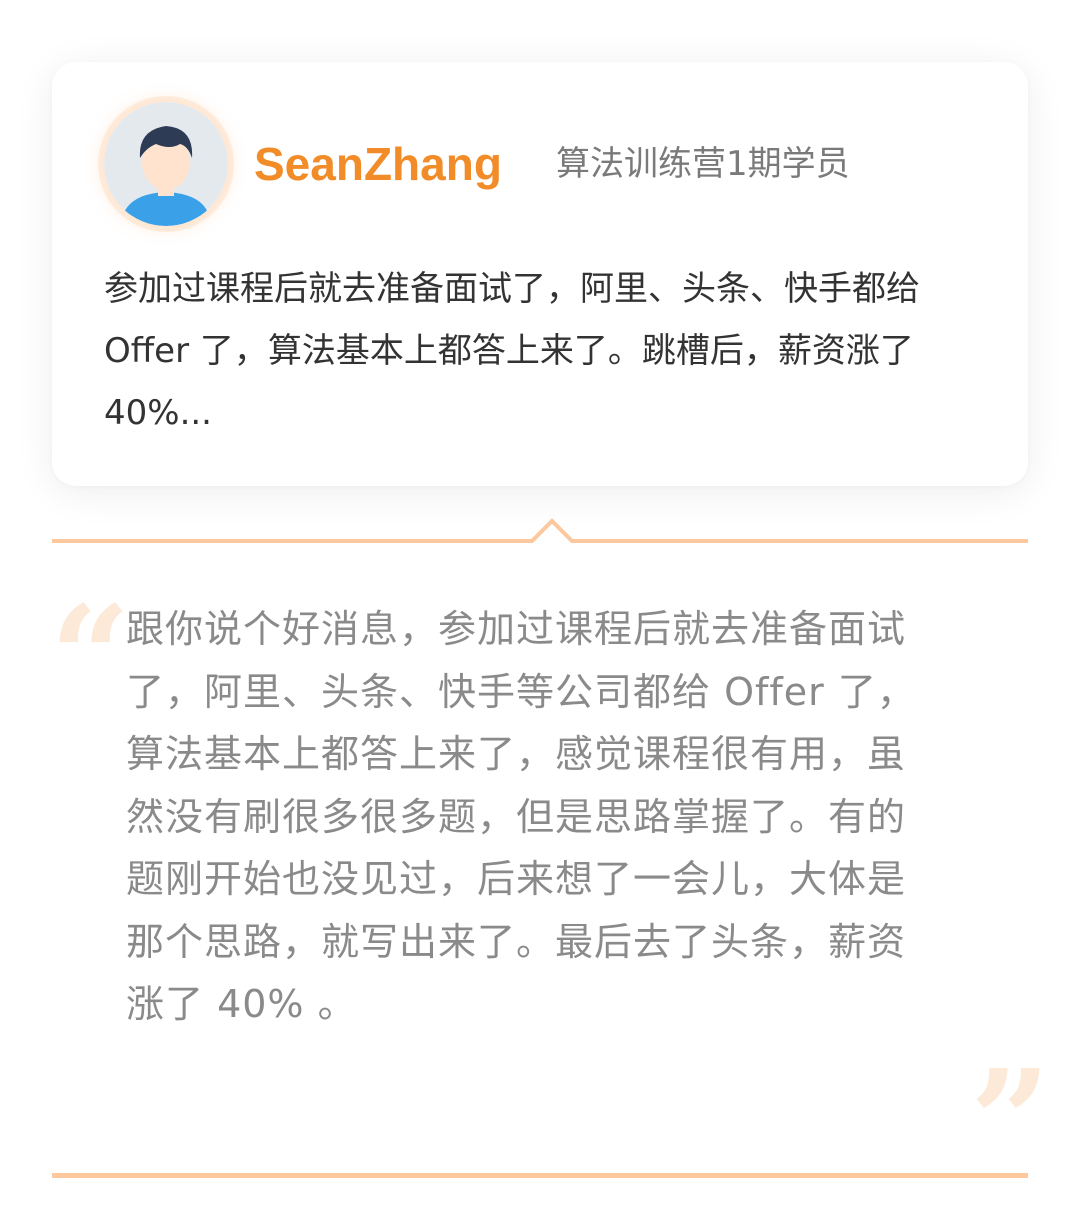  What do you see at coordinates (378, 164) in the screenshot?
I see `user-name: SeanZhang` at bounding box center [378, 164].